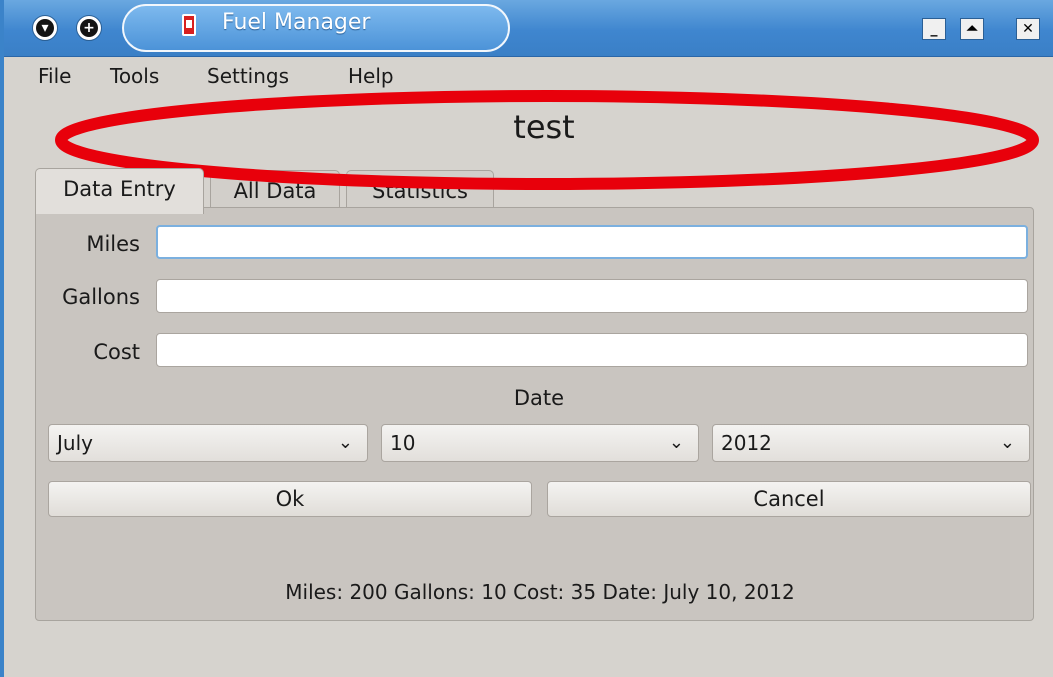 Image resolution: width=1053 pixels, height=677 pixels. What do you see at coordinates (290, 499) in the screenshot?
I see `ok-button: Ok` at bounding box center [290, 499].